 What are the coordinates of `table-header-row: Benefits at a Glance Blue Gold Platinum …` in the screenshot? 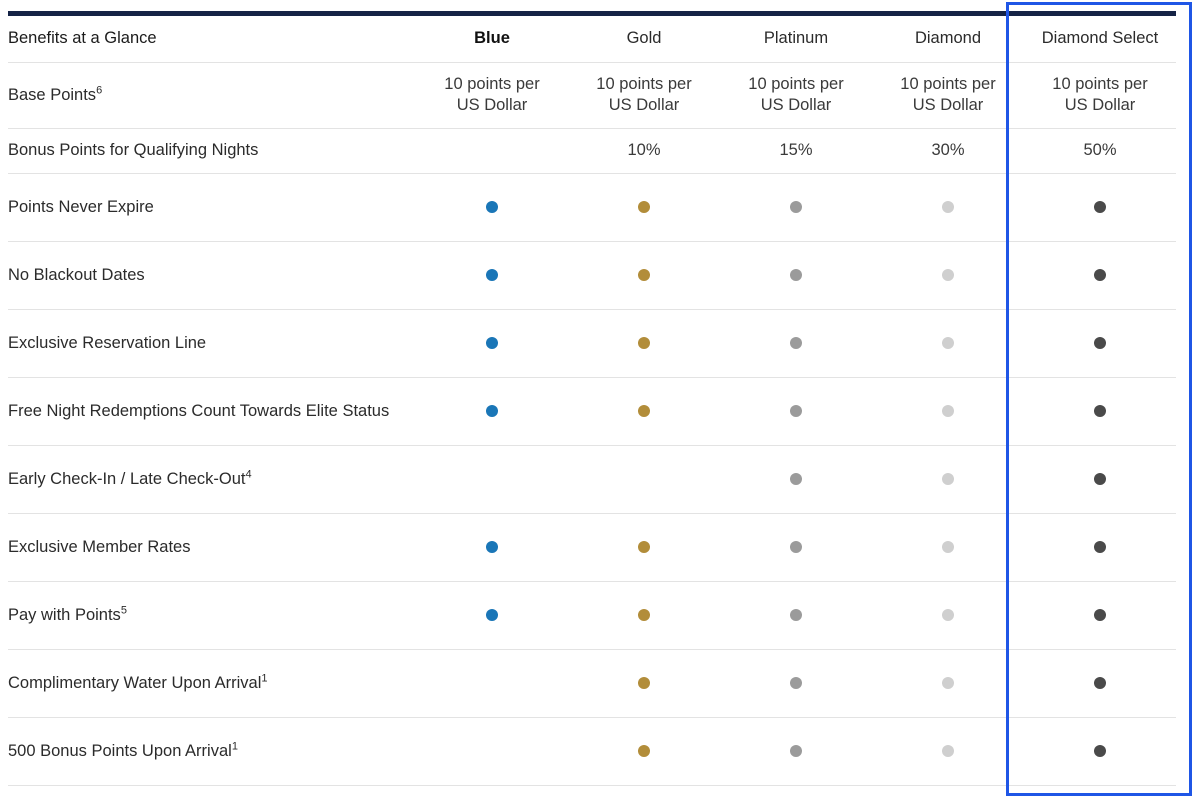 It's located at (592, 39).